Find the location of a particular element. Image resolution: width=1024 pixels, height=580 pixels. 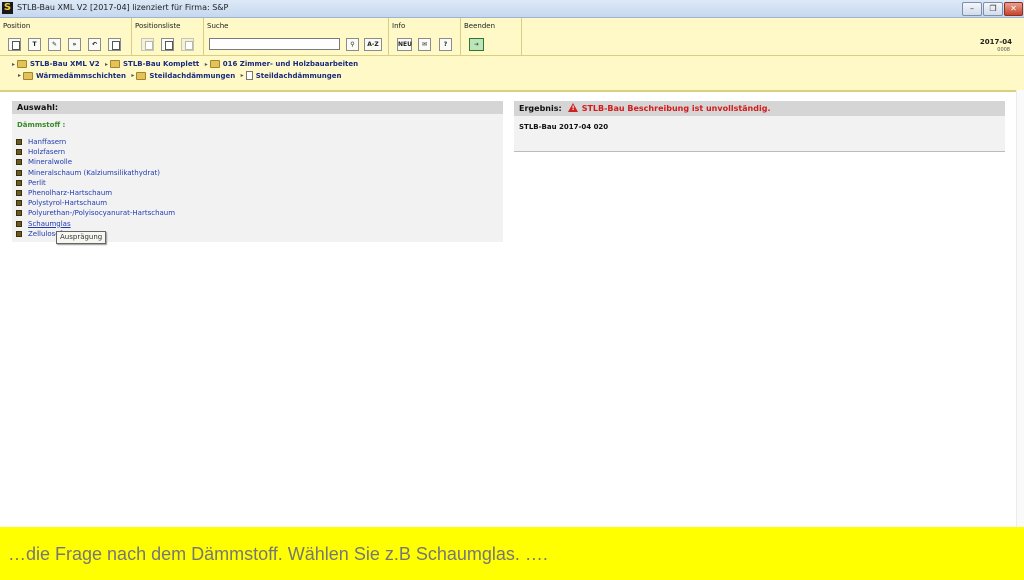

list-item-schaumglas: Schaumglas is located at coordinates (95, 224).